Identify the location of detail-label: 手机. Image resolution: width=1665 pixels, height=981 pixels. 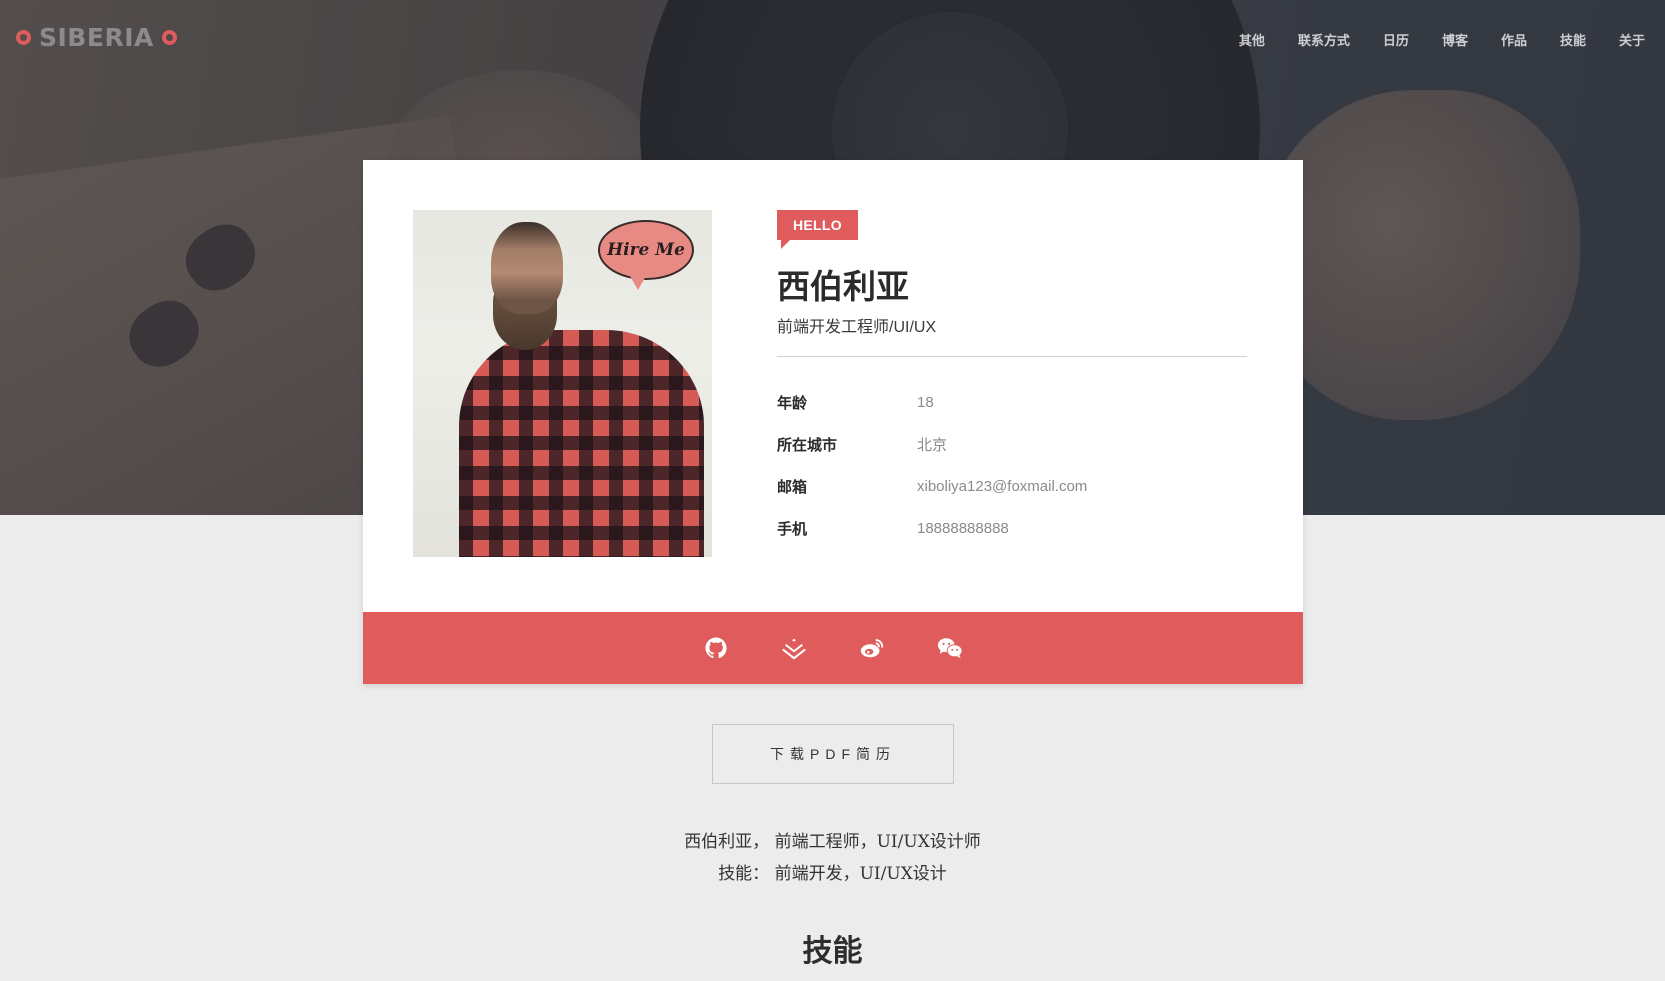
(792, 529).